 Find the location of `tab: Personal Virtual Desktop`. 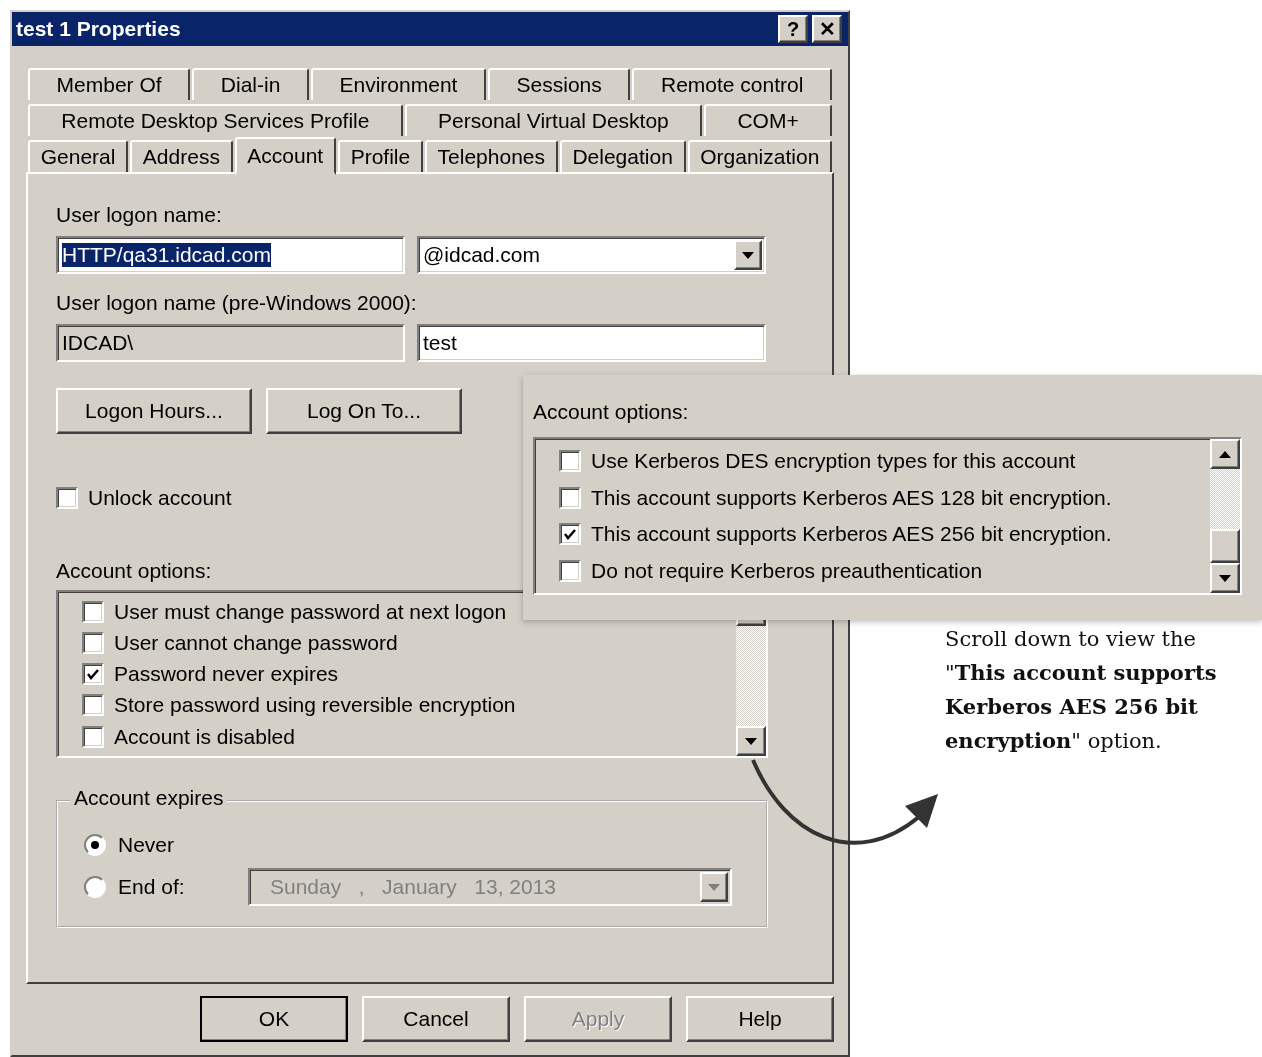

tab: Personal Virtual Desktop is located at coordinates (553, 120).